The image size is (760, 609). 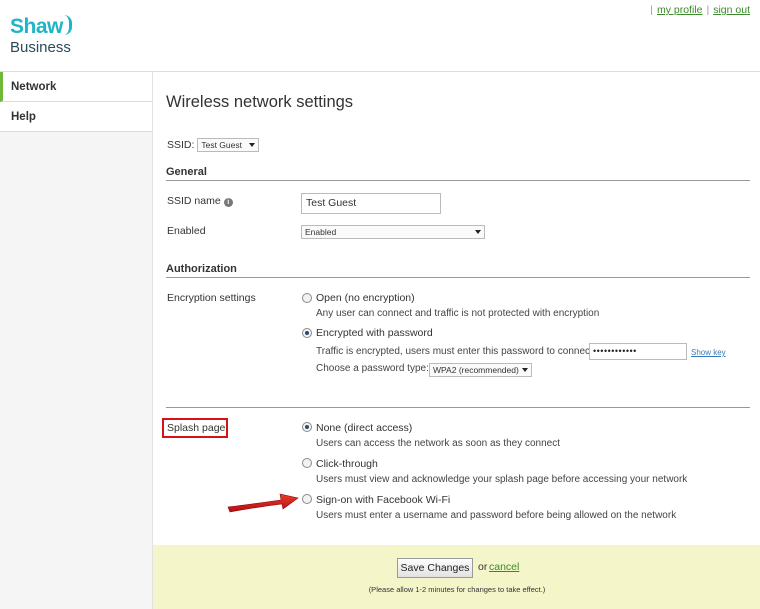 I want to click on top-links: | my profile | sign out, so click(x=698, y=10).